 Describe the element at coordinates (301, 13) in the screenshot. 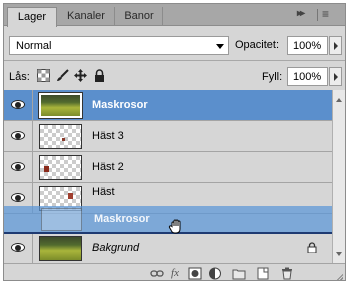

I see `collapse-arrows-icon: ▸▸` at that location.